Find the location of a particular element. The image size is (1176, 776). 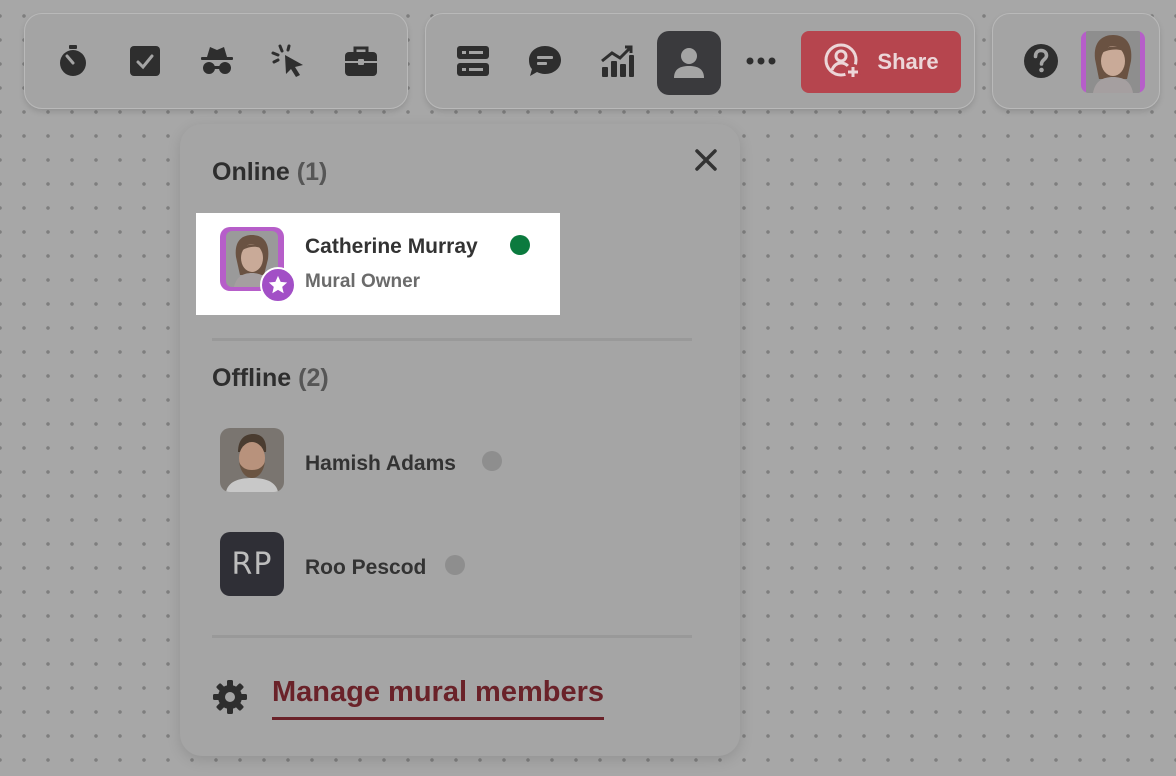

close-icon is located at coordinates (706, 160).